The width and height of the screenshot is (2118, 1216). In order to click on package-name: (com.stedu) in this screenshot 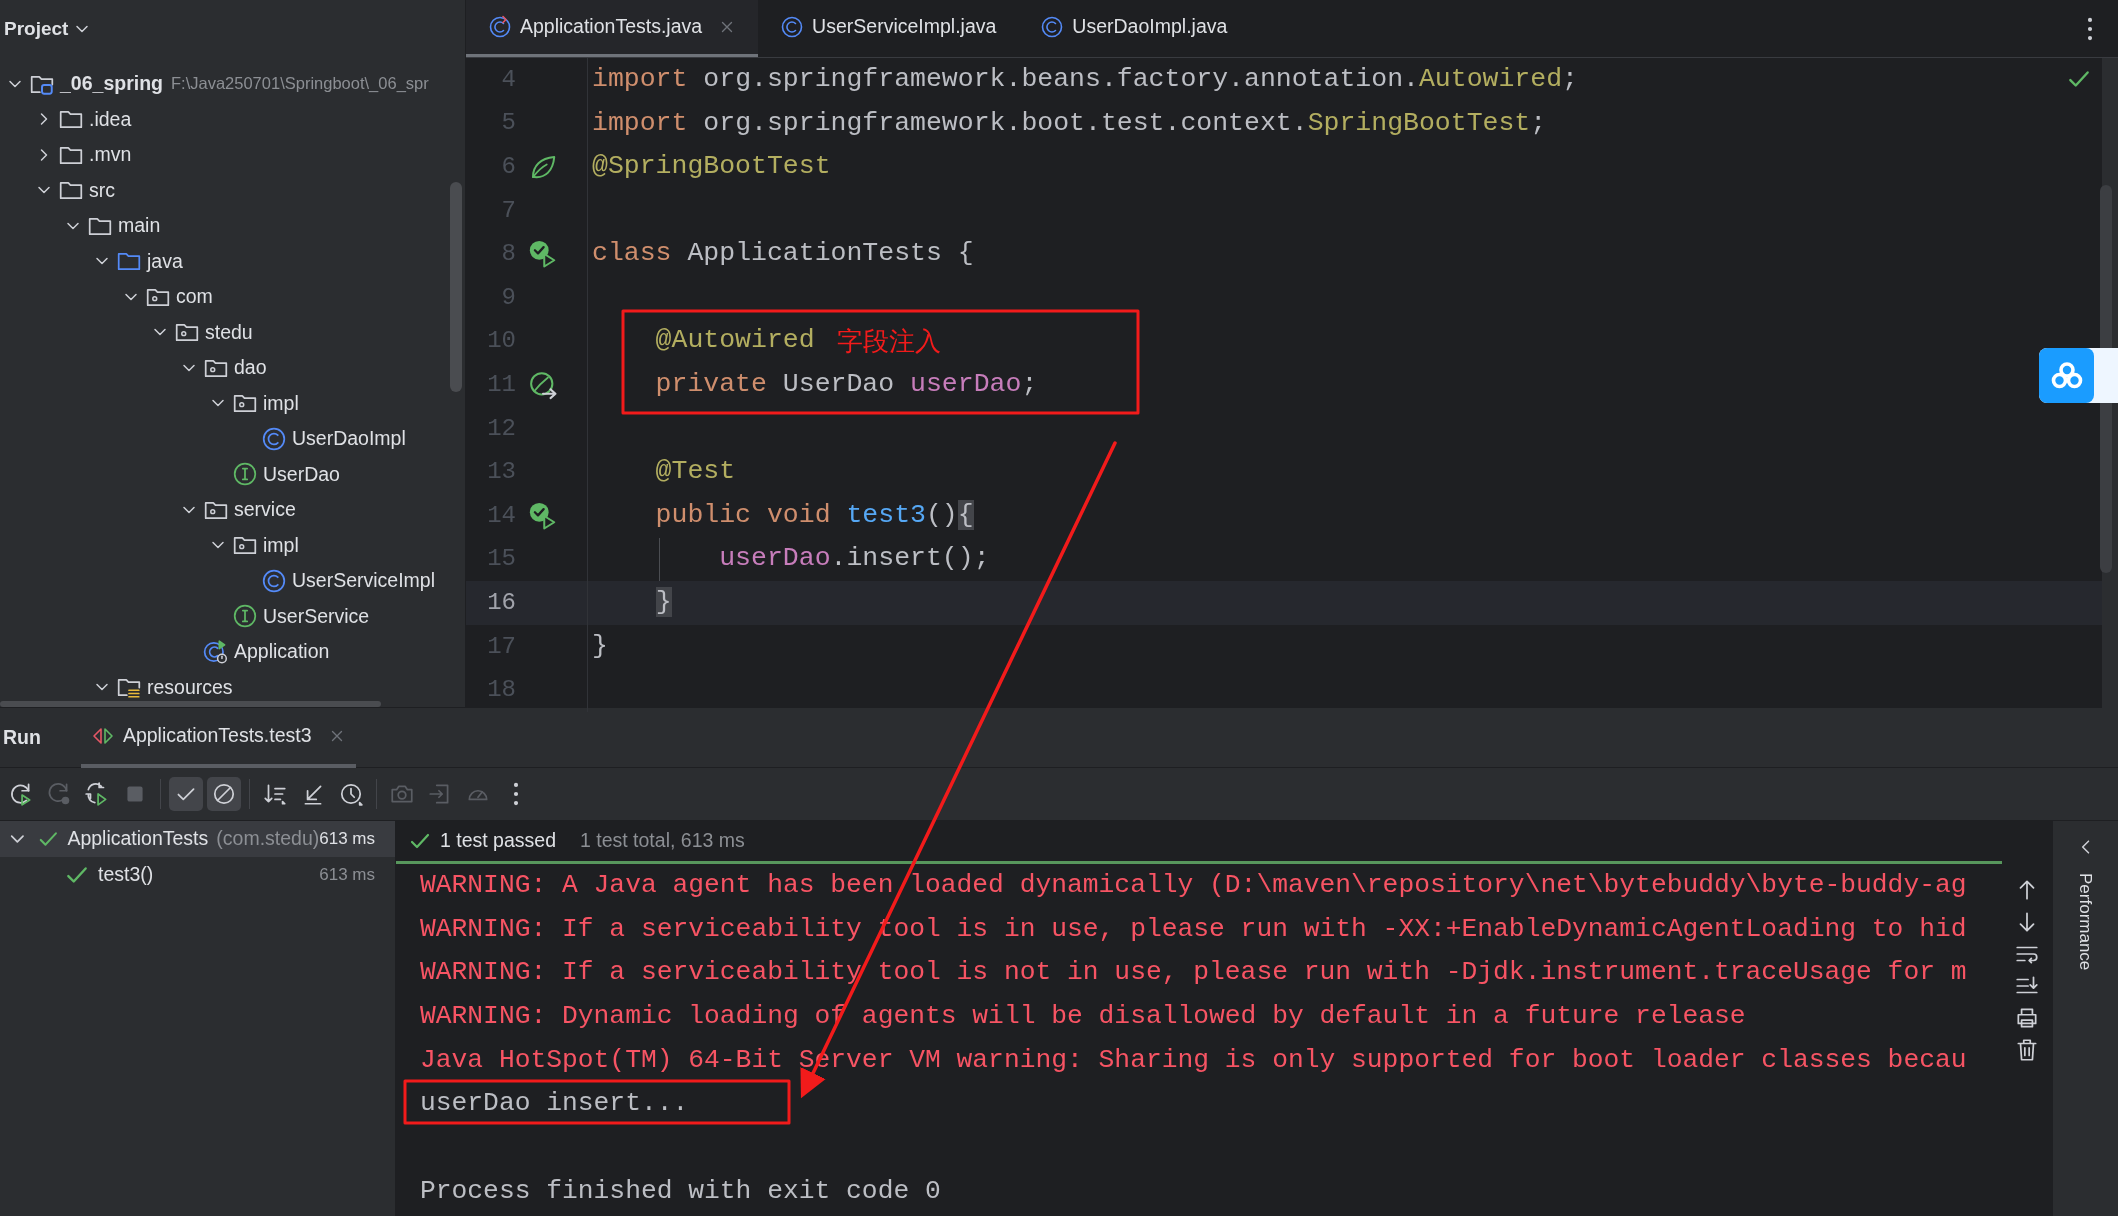, I will do `click(268, 839)`.